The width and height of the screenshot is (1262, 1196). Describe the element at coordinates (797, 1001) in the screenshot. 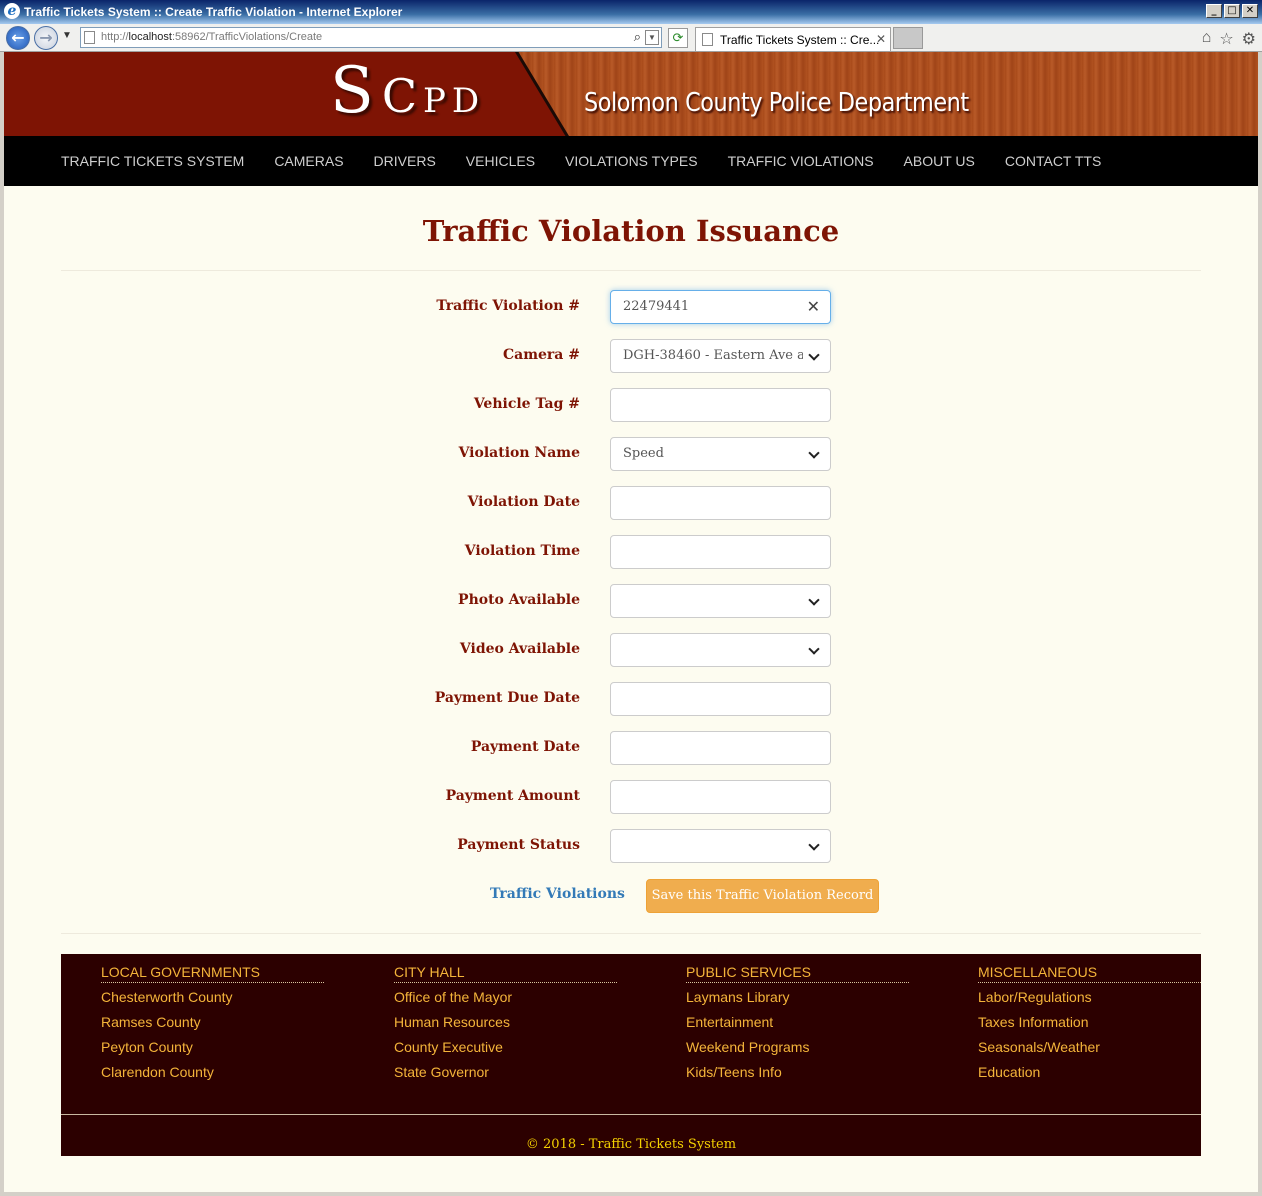

I see `footer-link: Laymans Library` at that location.